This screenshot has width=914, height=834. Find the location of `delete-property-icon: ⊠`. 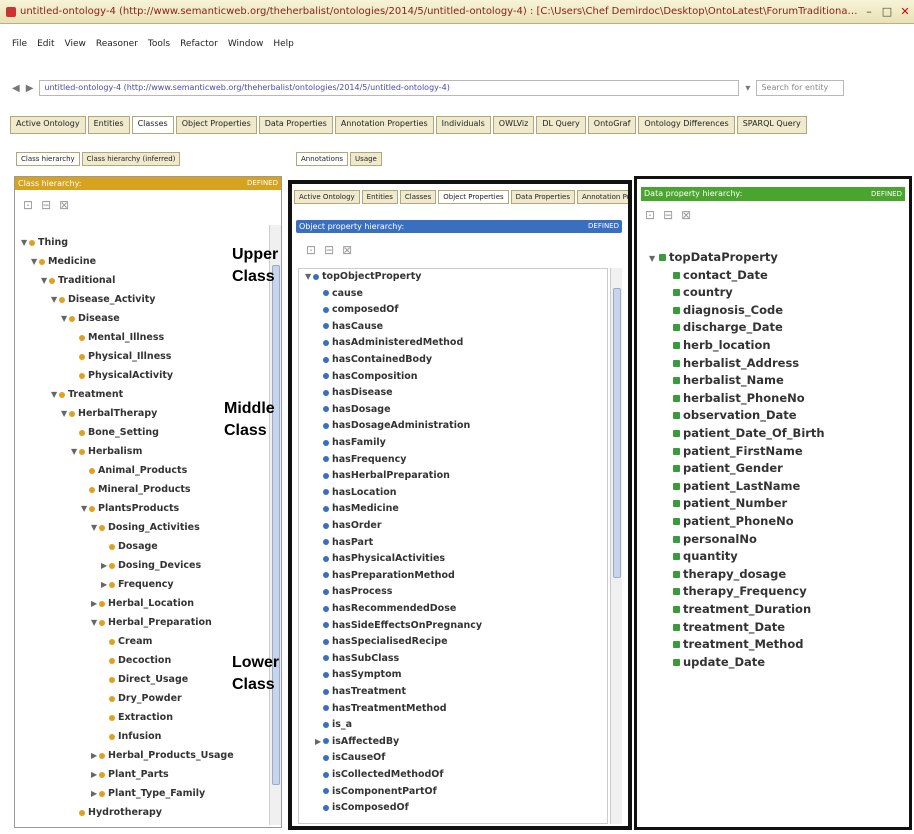

delete-property-icon: ⊠ is located at coordinates (347, 250).